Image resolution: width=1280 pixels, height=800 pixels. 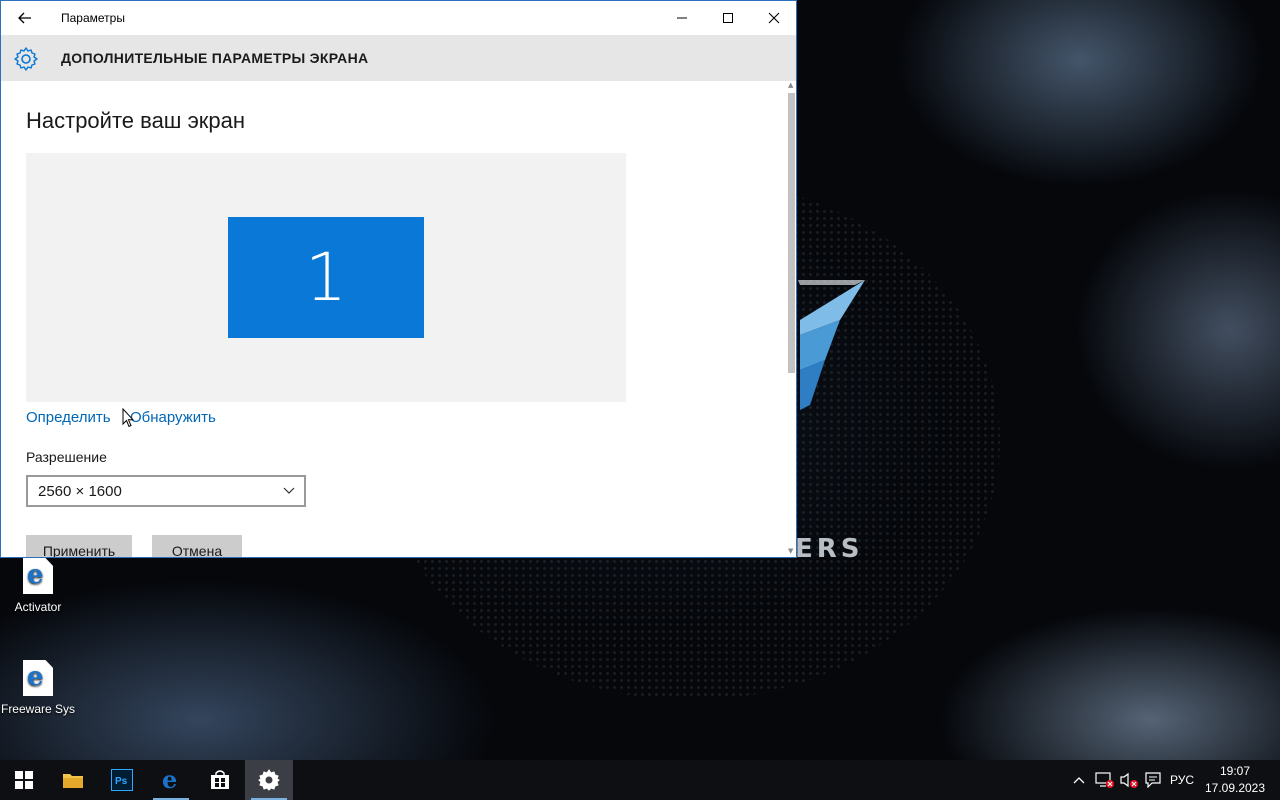 What do you see at coordinates (1235, 780) in the screenshot?
I see `taskbar-clock: 19:07 17.09.2023` at bounding box center [1235, 780].